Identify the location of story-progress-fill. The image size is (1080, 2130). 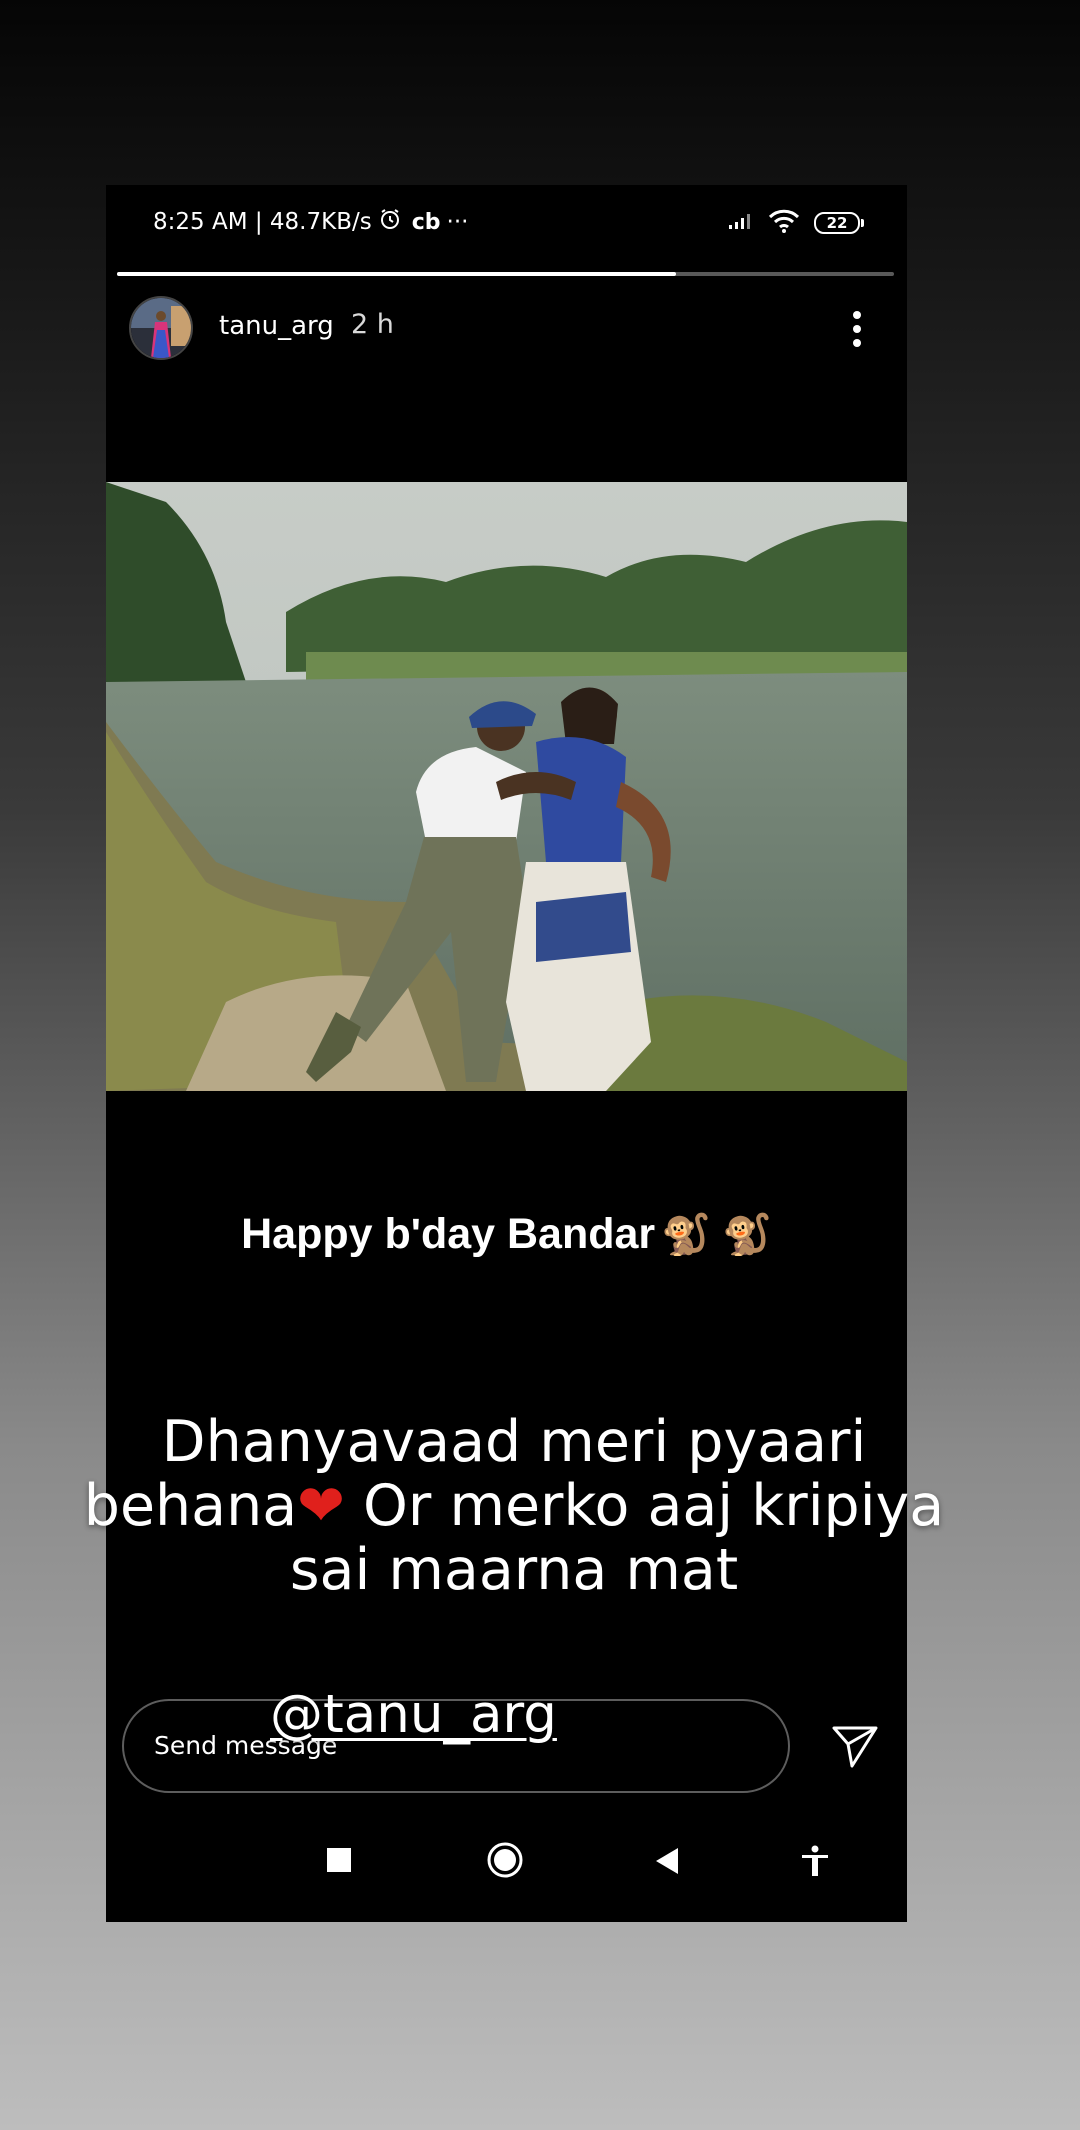
(397, 274).